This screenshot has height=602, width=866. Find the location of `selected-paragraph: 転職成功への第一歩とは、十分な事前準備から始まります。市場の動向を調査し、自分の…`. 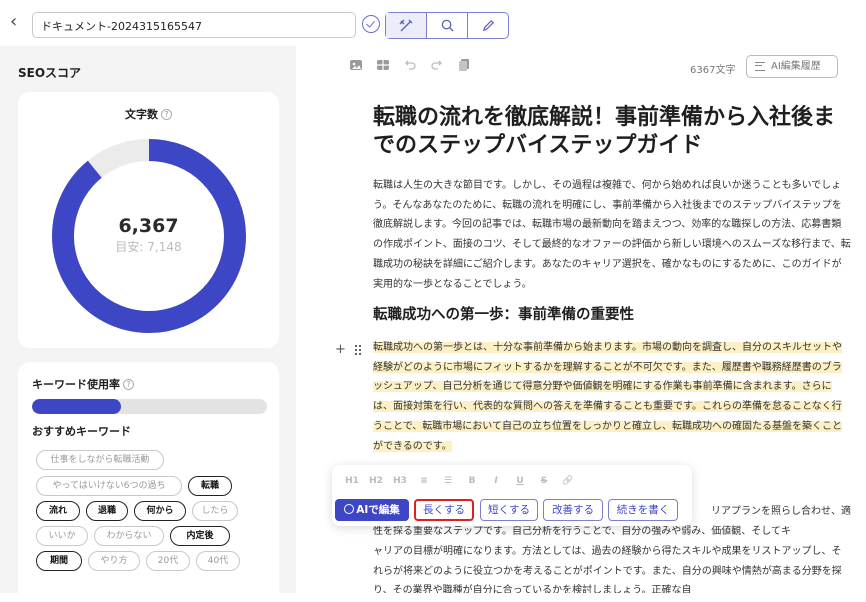

selected-paragraph: 転職成功への第一歩とは、十分な事前準備から始まります。市場の動向を調査し、自分の… is located at coordinates (612, 397).